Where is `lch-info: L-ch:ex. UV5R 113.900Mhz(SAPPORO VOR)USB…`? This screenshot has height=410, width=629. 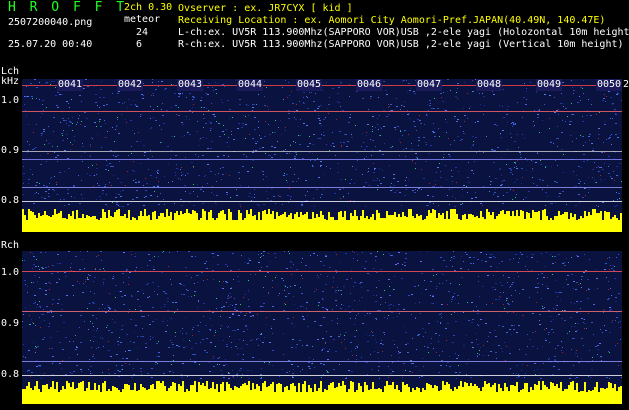 lch-info: L-ch:ex. UV5R 113.900Mhz(SAPPORO VOR)USB… is located at coordinates (403, 32).